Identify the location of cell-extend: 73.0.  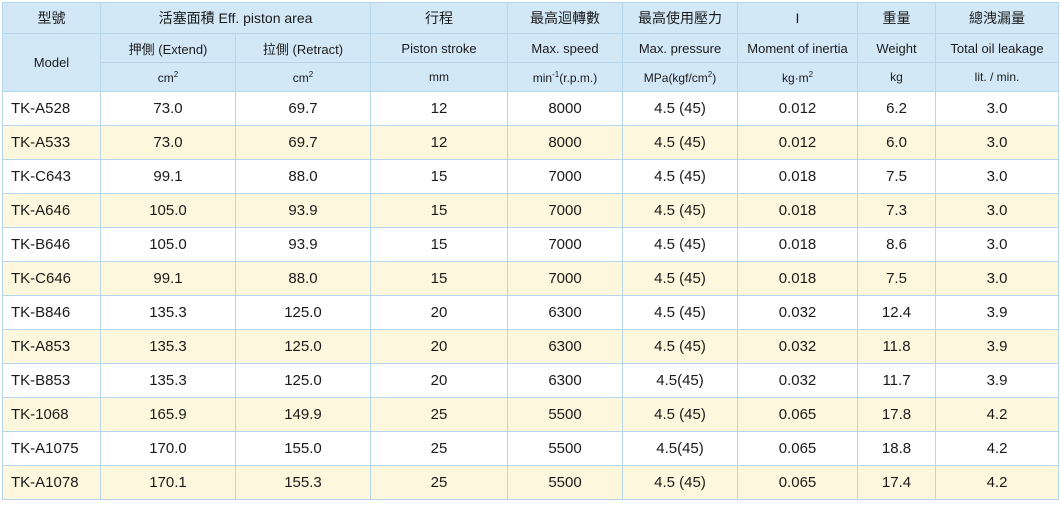
(168, 142).